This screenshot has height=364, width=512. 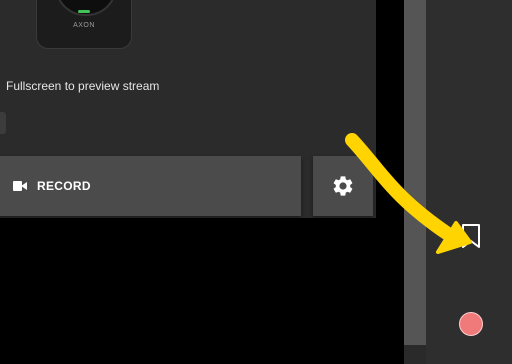 I want to click on camera-status-led, so click(x=84, y=11).